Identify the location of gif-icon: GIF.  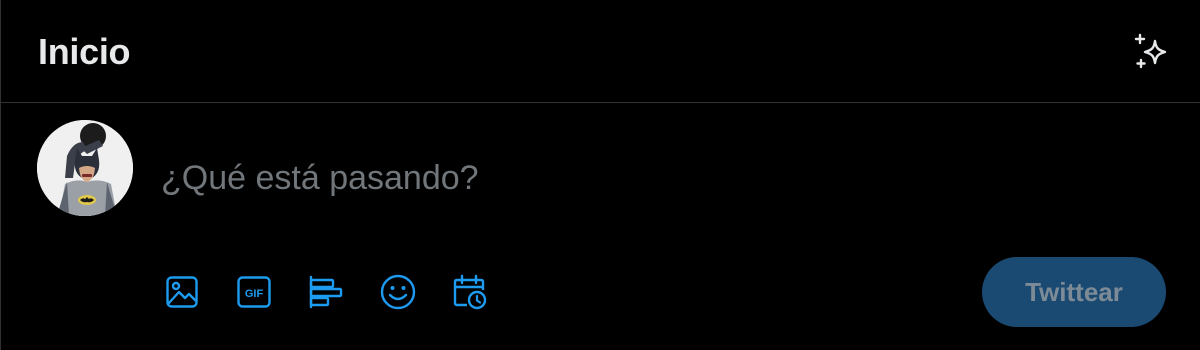
(254, 292).